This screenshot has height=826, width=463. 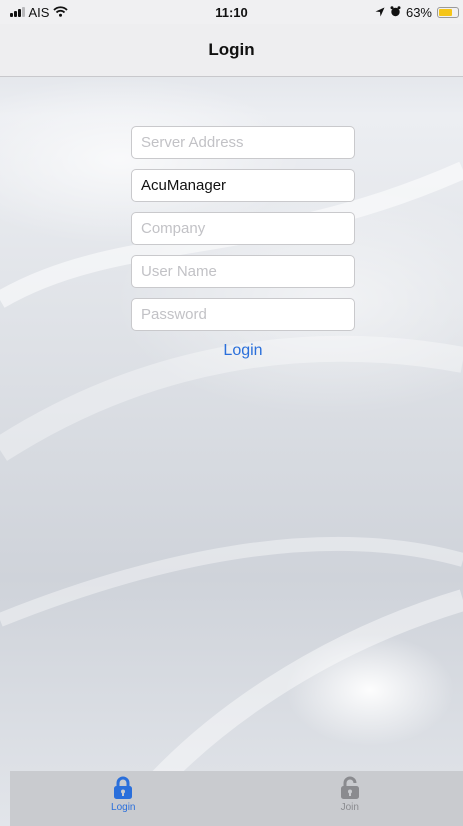 What do you see at coordinates (243, 185) in the screenshot?
I see `database-field` at bounding box center [243, 185].